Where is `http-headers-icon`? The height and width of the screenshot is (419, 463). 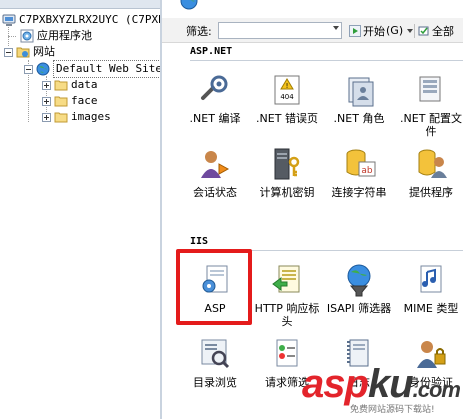 http-headers-icon is located at coordinates (287, 280).